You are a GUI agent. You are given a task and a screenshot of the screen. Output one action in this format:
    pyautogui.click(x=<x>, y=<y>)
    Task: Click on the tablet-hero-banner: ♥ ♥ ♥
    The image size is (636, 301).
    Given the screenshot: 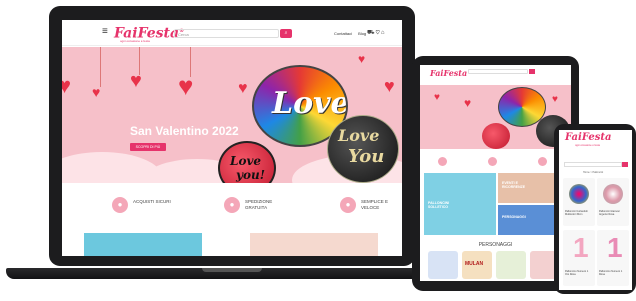 What is the action you would take?
    pyautogui.click(x=495, y=117)
    